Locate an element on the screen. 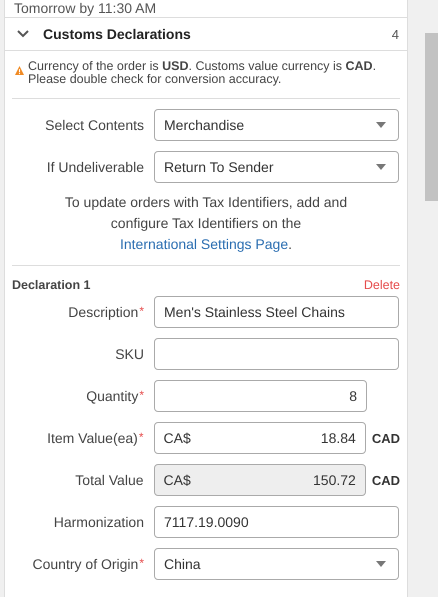  section-header: Customs Declarations 4 is located at coordinates (206, 34).